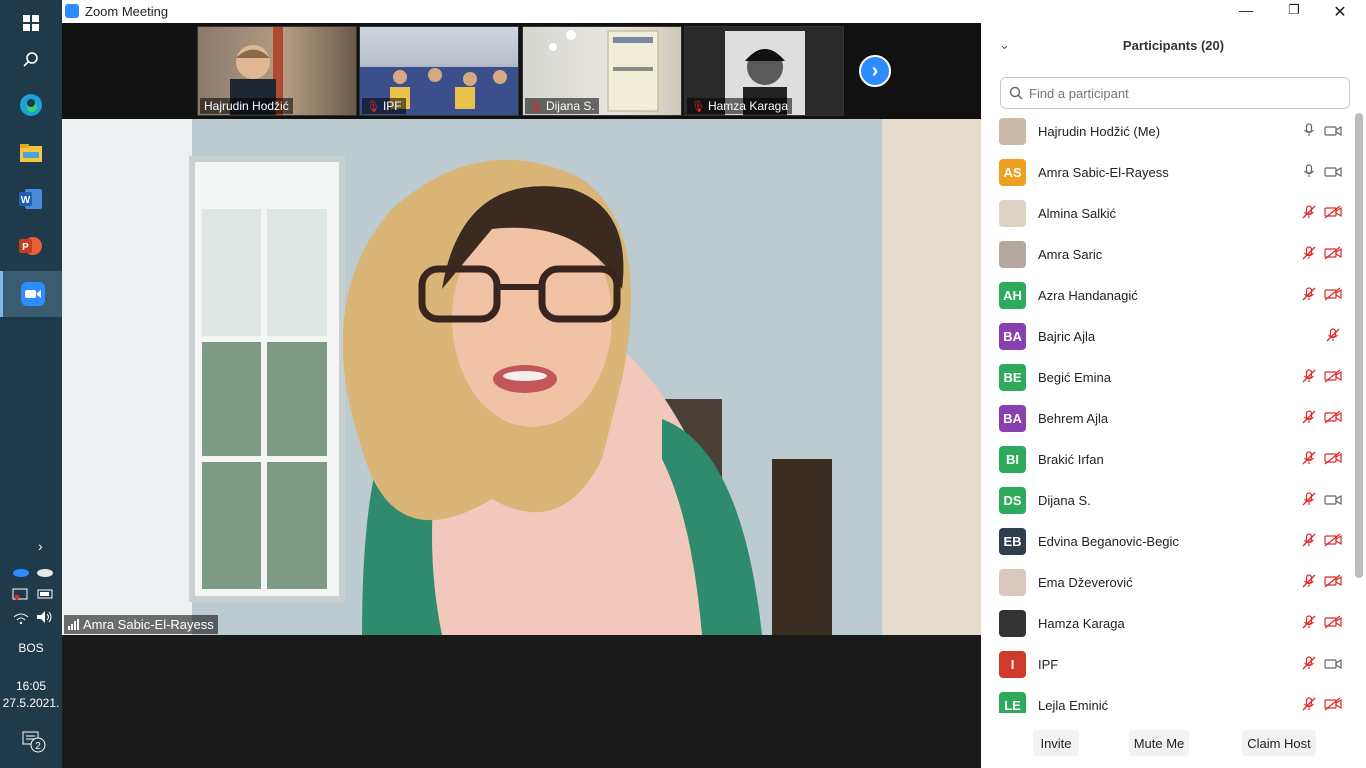 The width and height of the screenshot is (1366, 768). Describe the element at coordinates (1167, 623) in the screenshot. I see `participant-row: Hamza Karaga` at that location.